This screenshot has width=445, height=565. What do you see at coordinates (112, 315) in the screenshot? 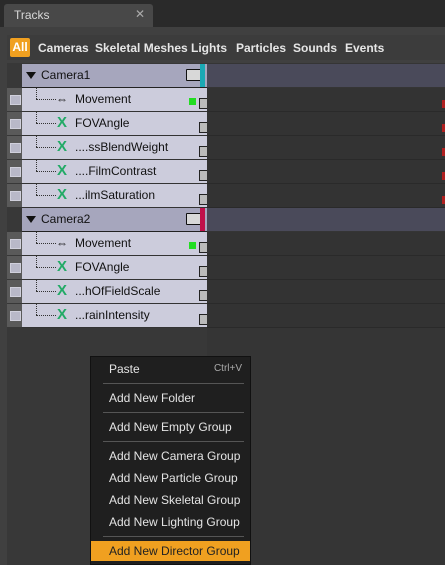
I see `track-label: ...rainIntensity` at bounding box center [112, 315].